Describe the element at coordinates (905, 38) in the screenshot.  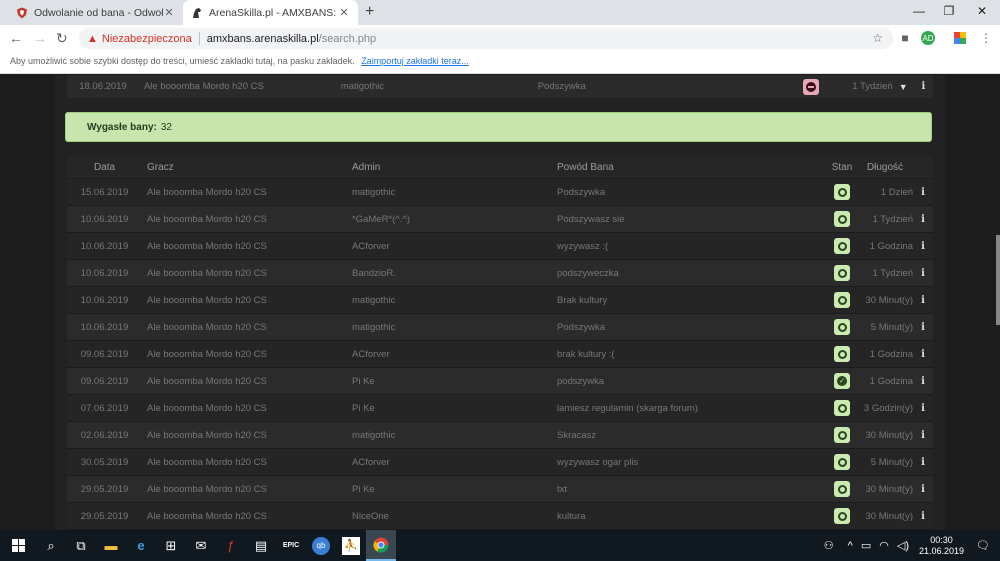
I see `camera-icon: ■` at that location.